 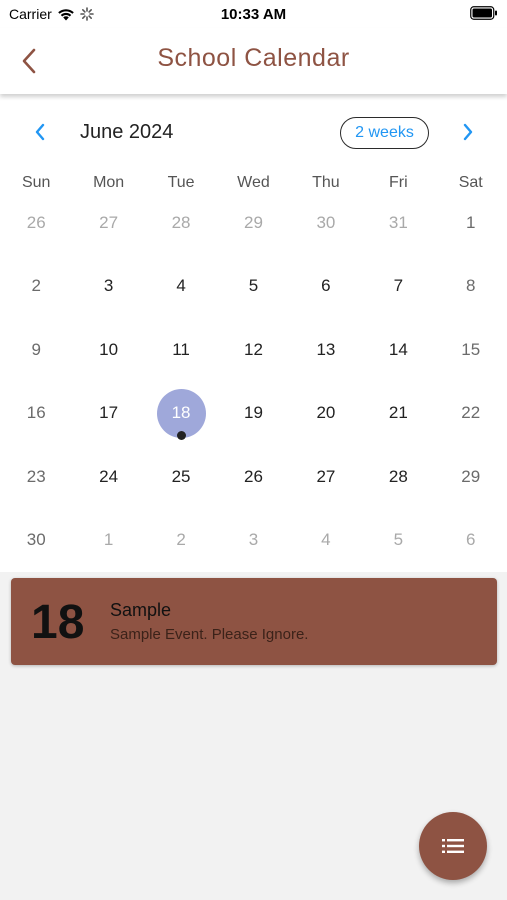 What do you see at coordinates (127, 132) in the screenshot?
I see `calendar-month-label: June 2024` at bounding box center [127, 132].